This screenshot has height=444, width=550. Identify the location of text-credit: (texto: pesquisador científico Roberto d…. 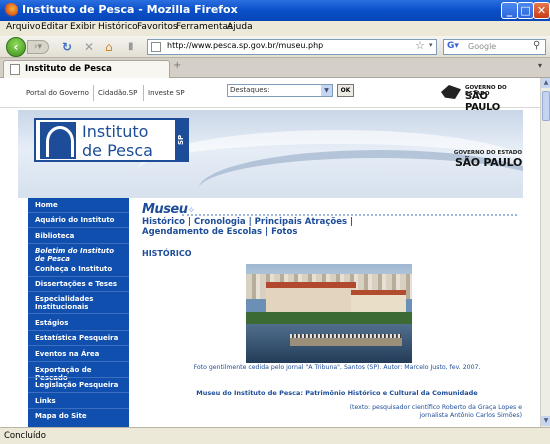
(427, 412).